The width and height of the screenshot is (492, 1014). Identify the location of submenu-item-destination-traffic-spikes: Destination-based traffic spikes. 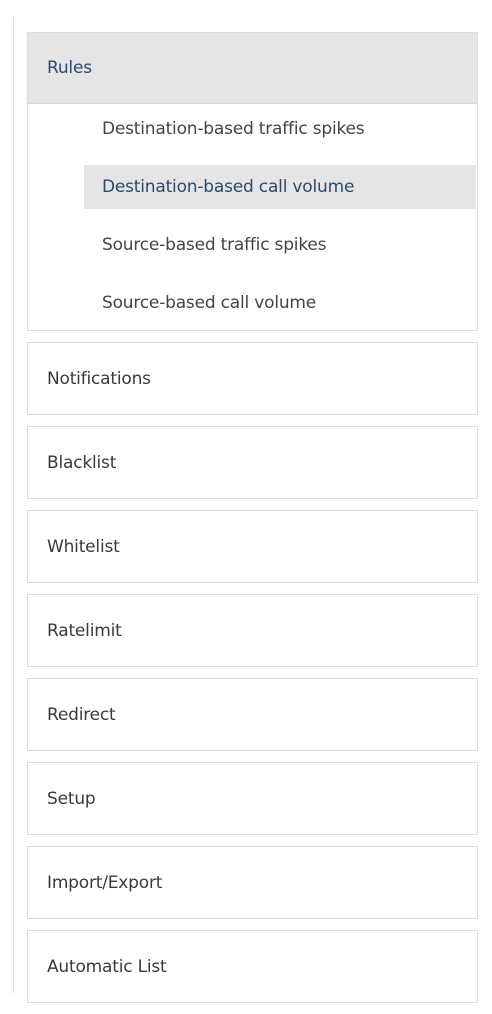
(280, 129).